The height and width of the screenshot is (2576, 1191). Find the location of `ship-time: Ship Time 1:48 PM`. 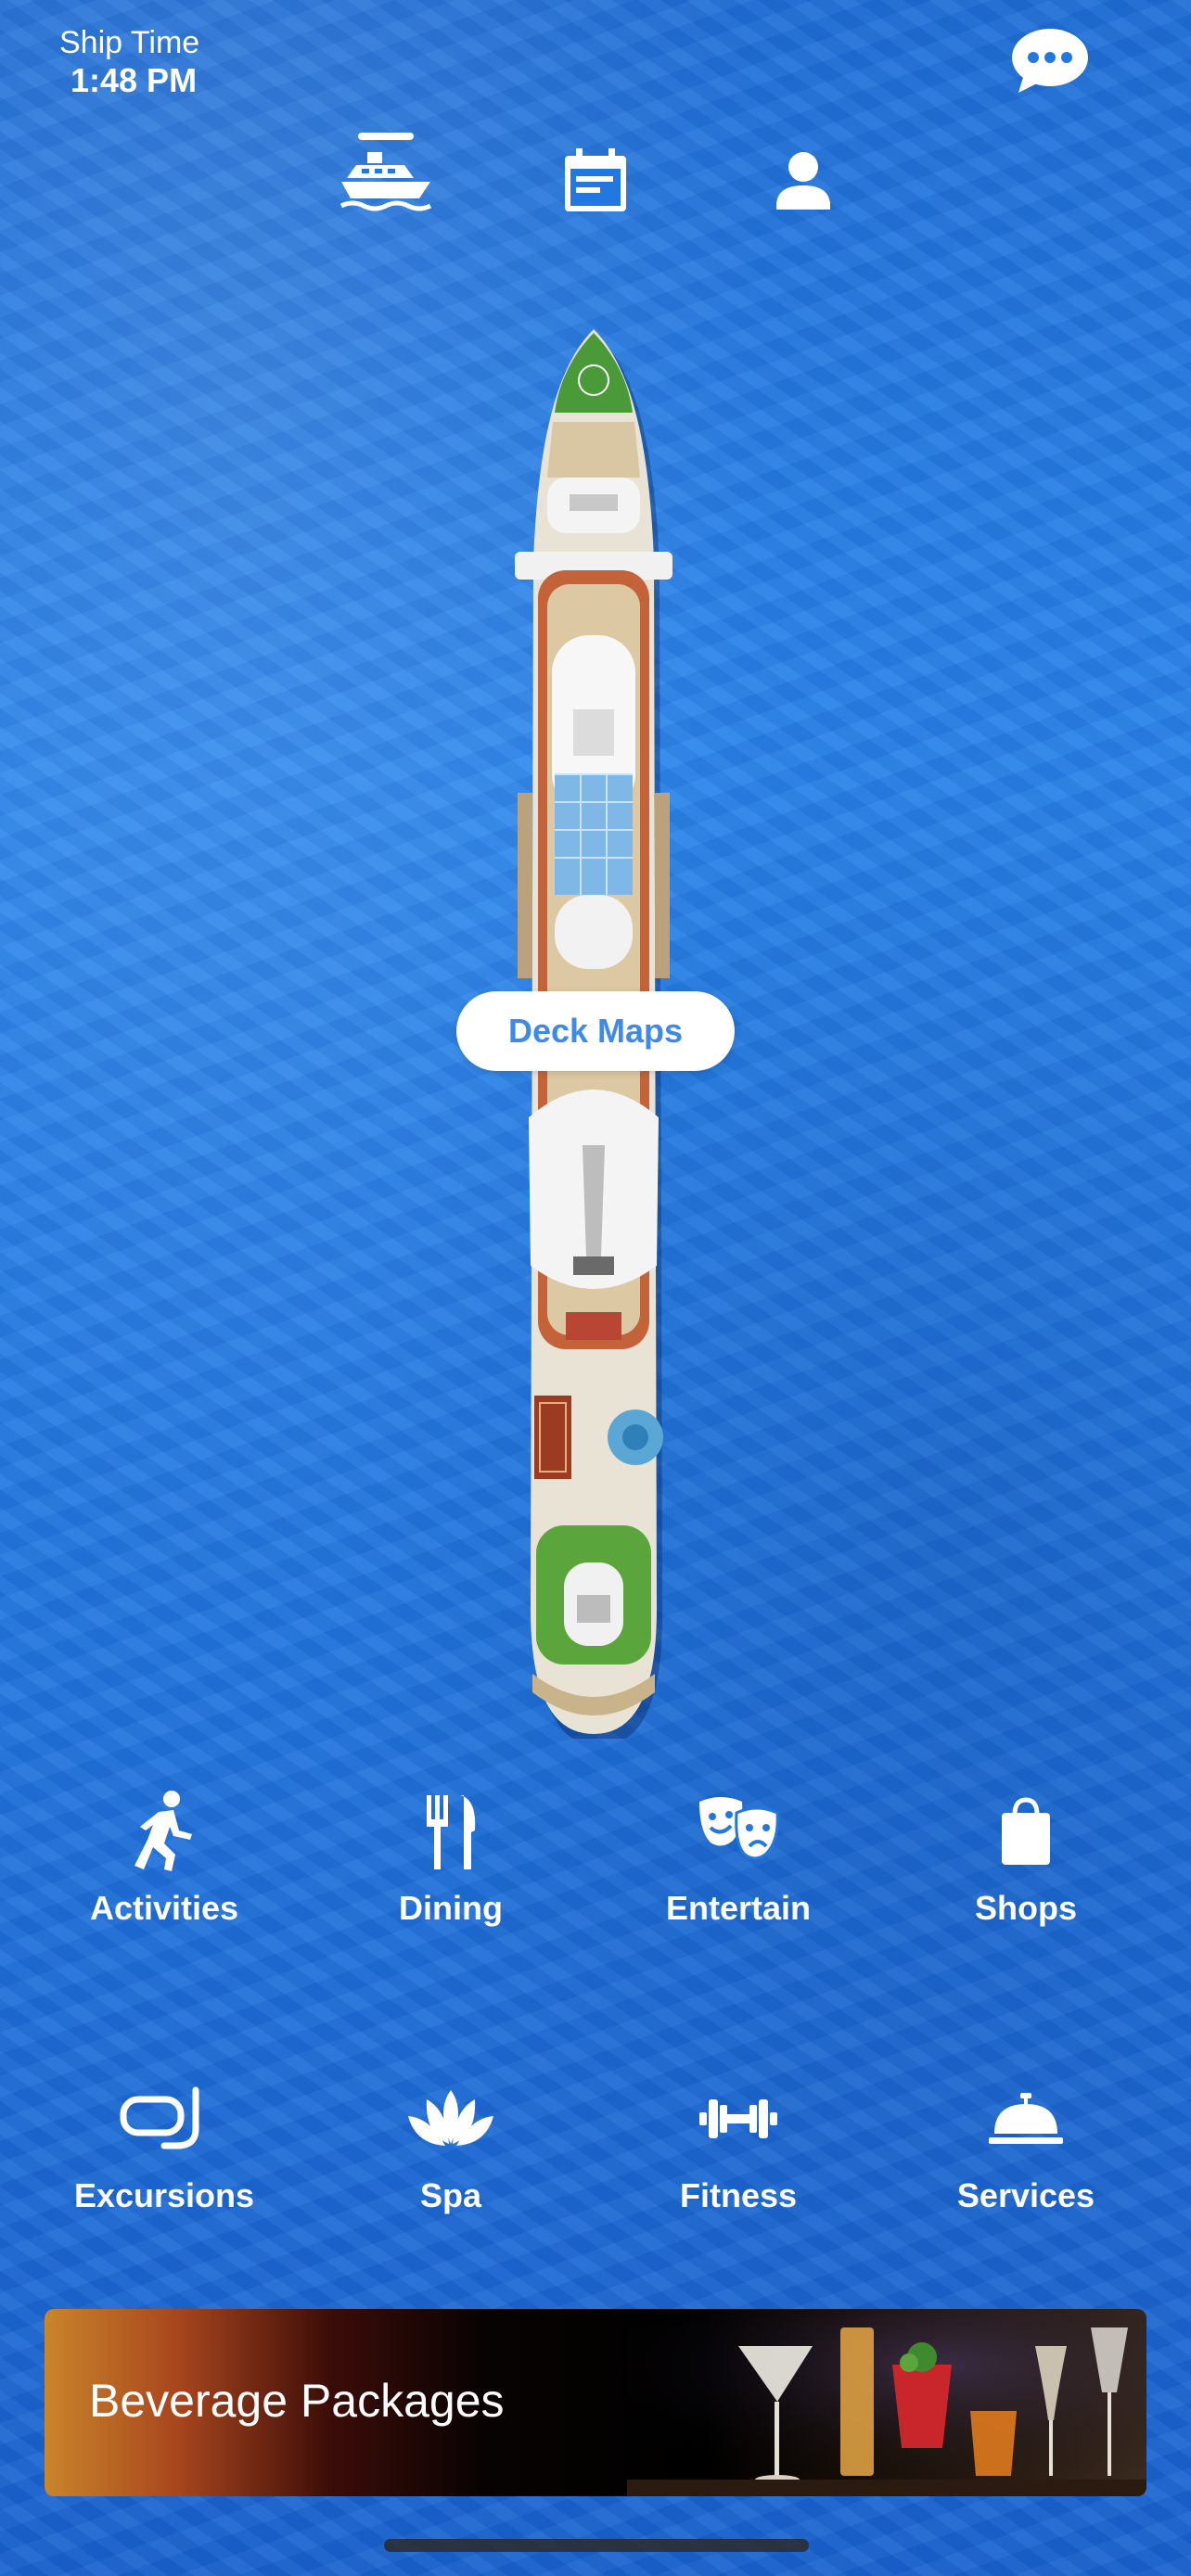

ship-time: Ship Time 1:48 PM is located at coordinates (129, 62).